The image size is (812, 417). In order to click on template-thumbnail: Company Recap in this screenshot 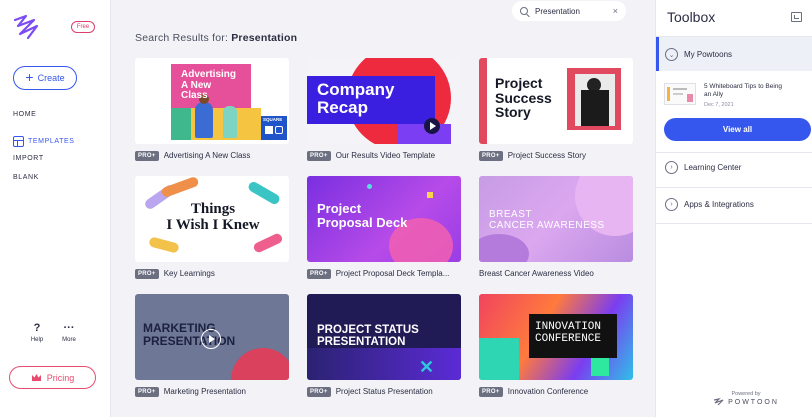, I will do `click(384, 101)`.